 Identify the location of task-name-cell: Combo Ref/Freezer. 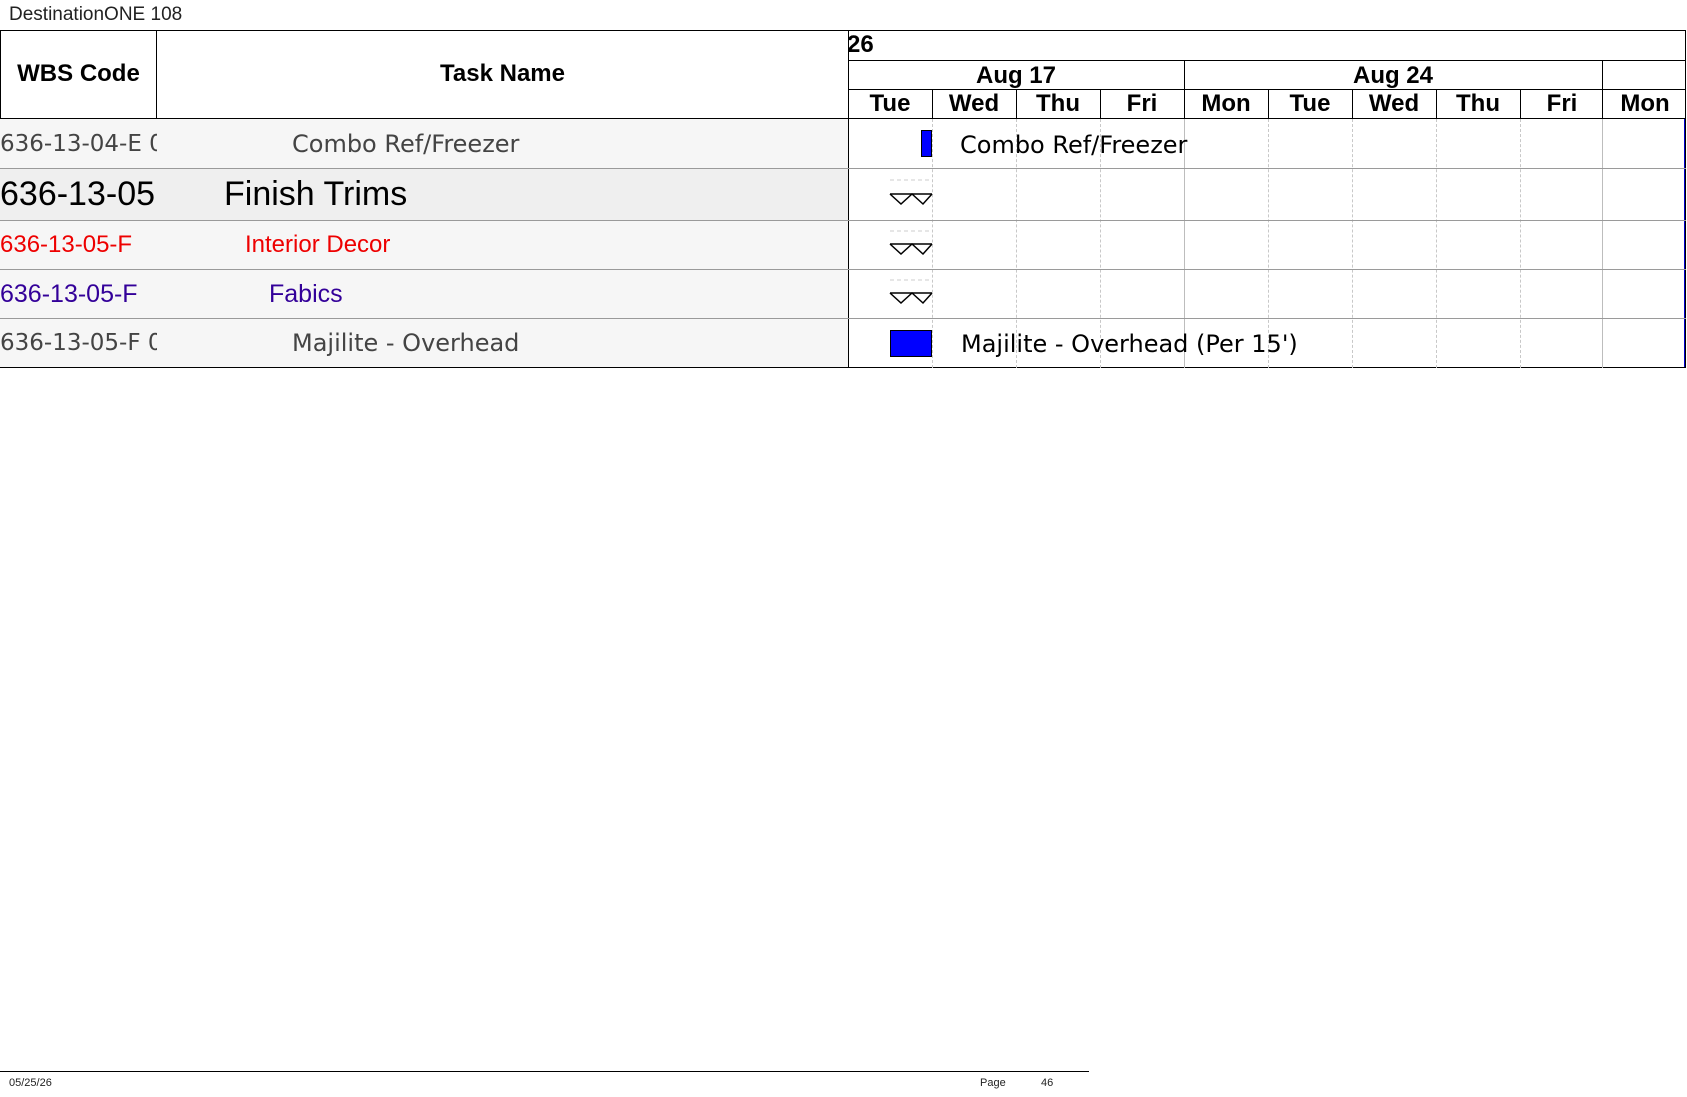
(502, 143).